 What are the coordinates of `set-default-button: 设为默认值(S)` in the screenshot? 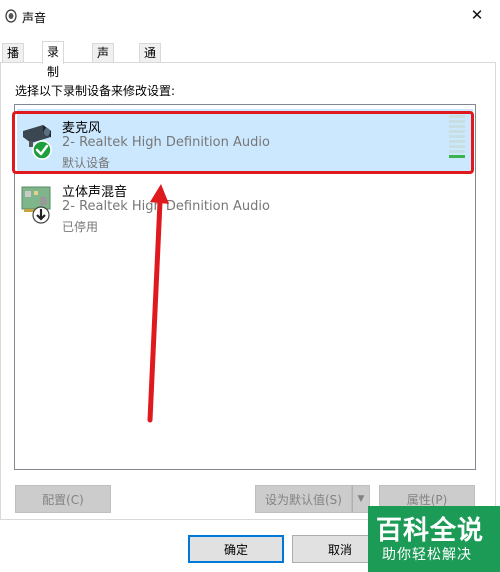 It's located at (303, 499).